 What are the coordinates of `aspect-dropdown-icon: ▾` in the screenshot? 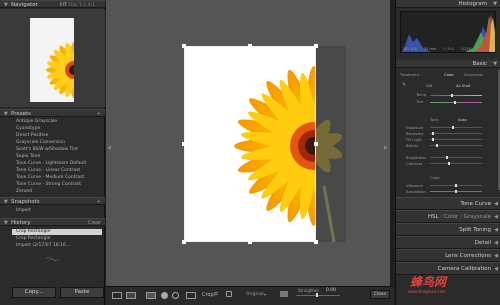 It's located at (265, 294).